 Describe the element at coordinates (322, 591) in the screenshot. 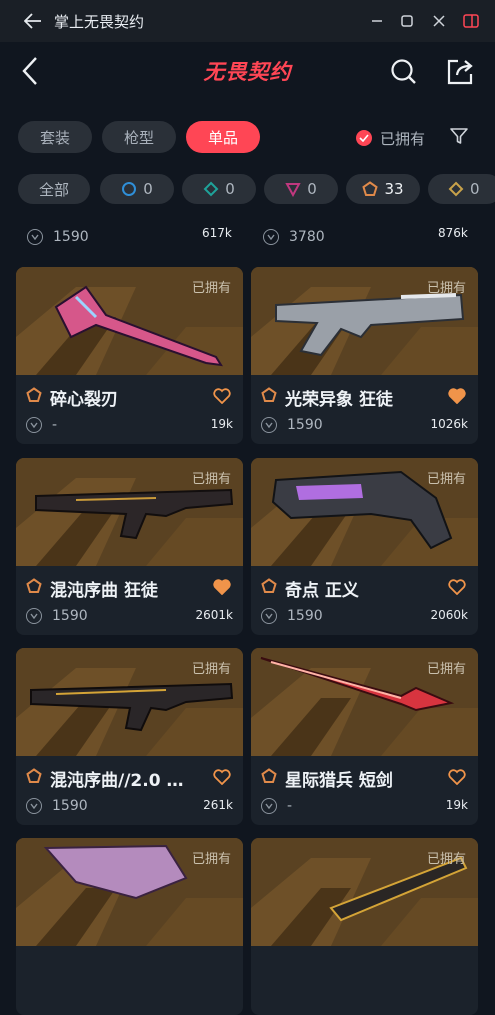

I see `skin-name: 奇点 正义` at that location.